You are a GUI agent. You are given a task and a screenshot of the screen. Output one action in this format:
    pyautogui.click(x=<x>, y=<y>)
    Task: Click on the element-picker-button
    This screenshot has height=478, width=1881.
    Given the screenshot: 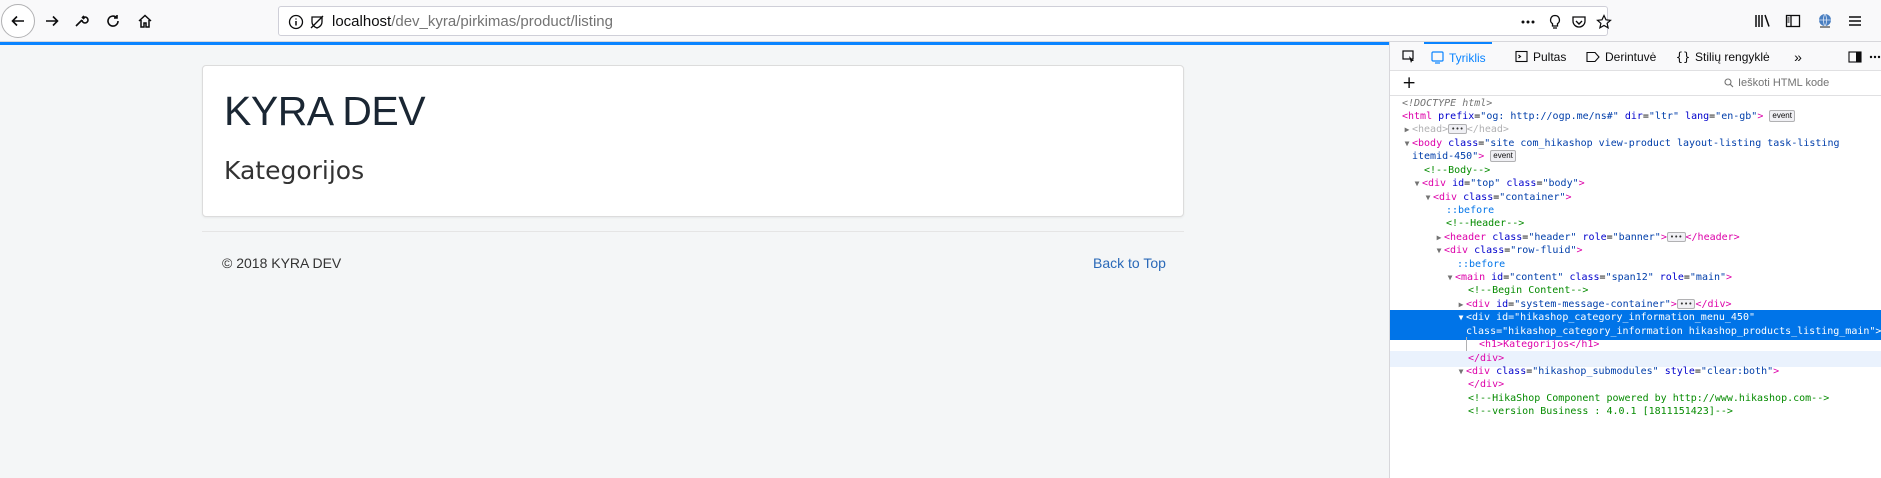 What is the action you would take?
    pyautogui.click(x=1409, y=56)
    